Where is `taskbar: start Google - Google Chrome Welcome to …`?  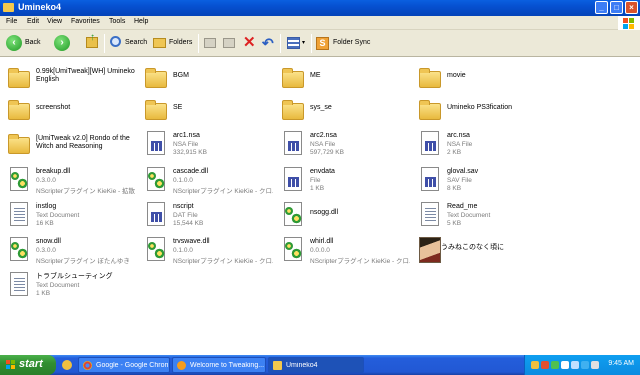
taskbar: start Google - Google Chrome Welcome to … is located at coordinates (320, 365).